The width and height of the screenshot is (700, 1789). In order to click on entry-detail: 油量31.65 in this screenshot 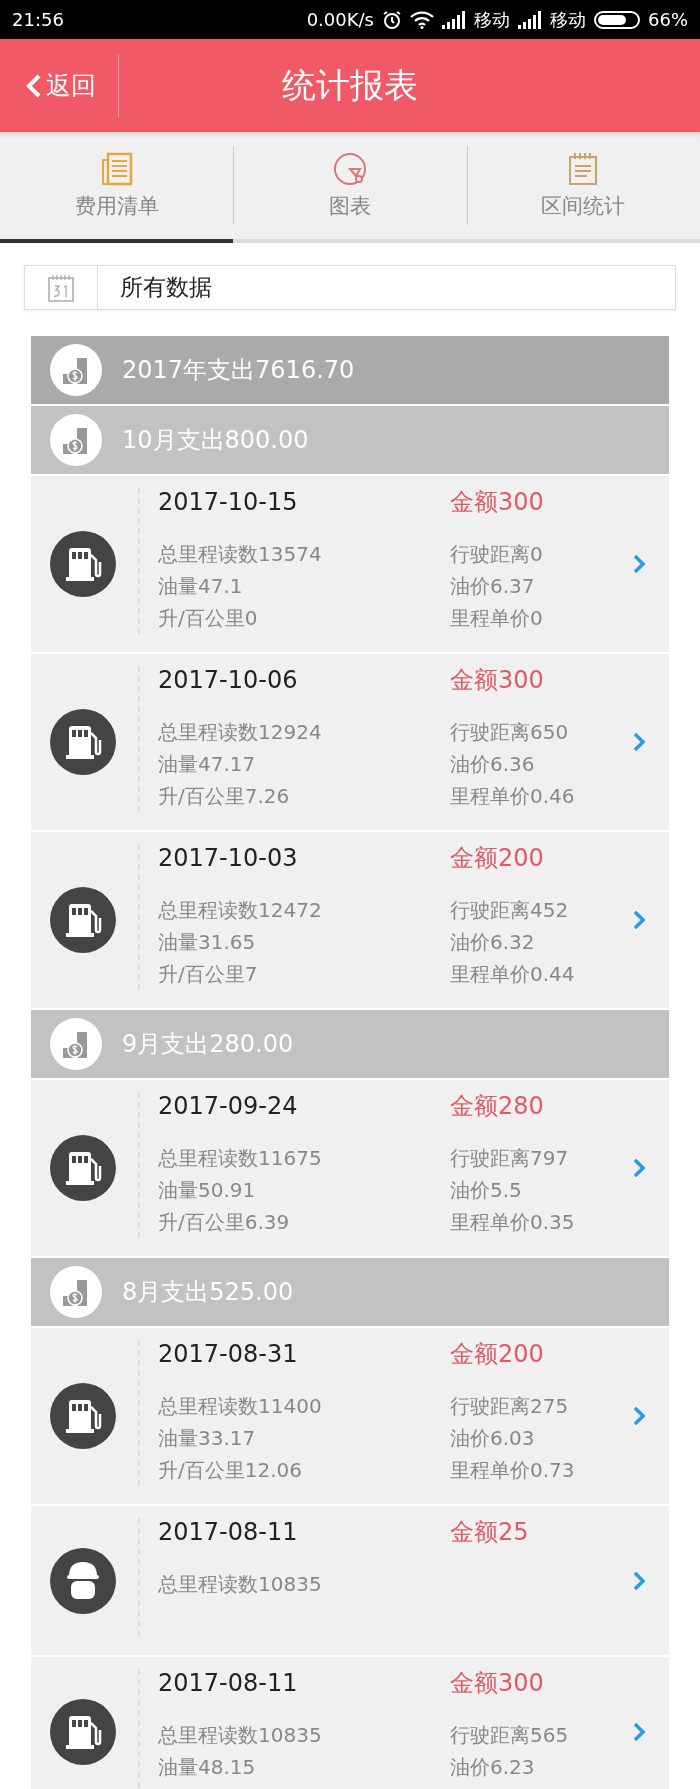, I will do `click(207, 942)`.